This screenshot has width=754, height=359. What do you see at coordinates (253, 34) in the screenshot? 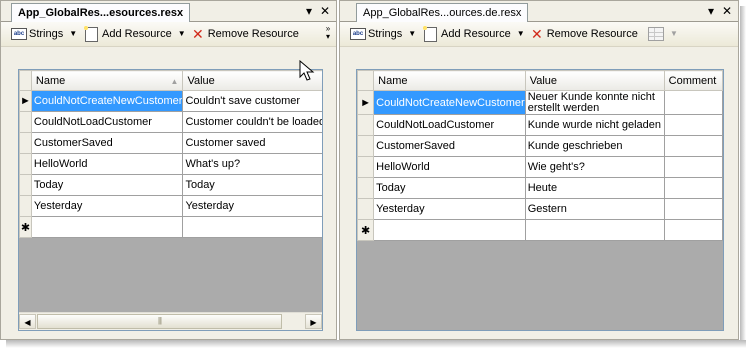
I see `remove-resource-label: Remove Resource` at bounding box center [253, 34].